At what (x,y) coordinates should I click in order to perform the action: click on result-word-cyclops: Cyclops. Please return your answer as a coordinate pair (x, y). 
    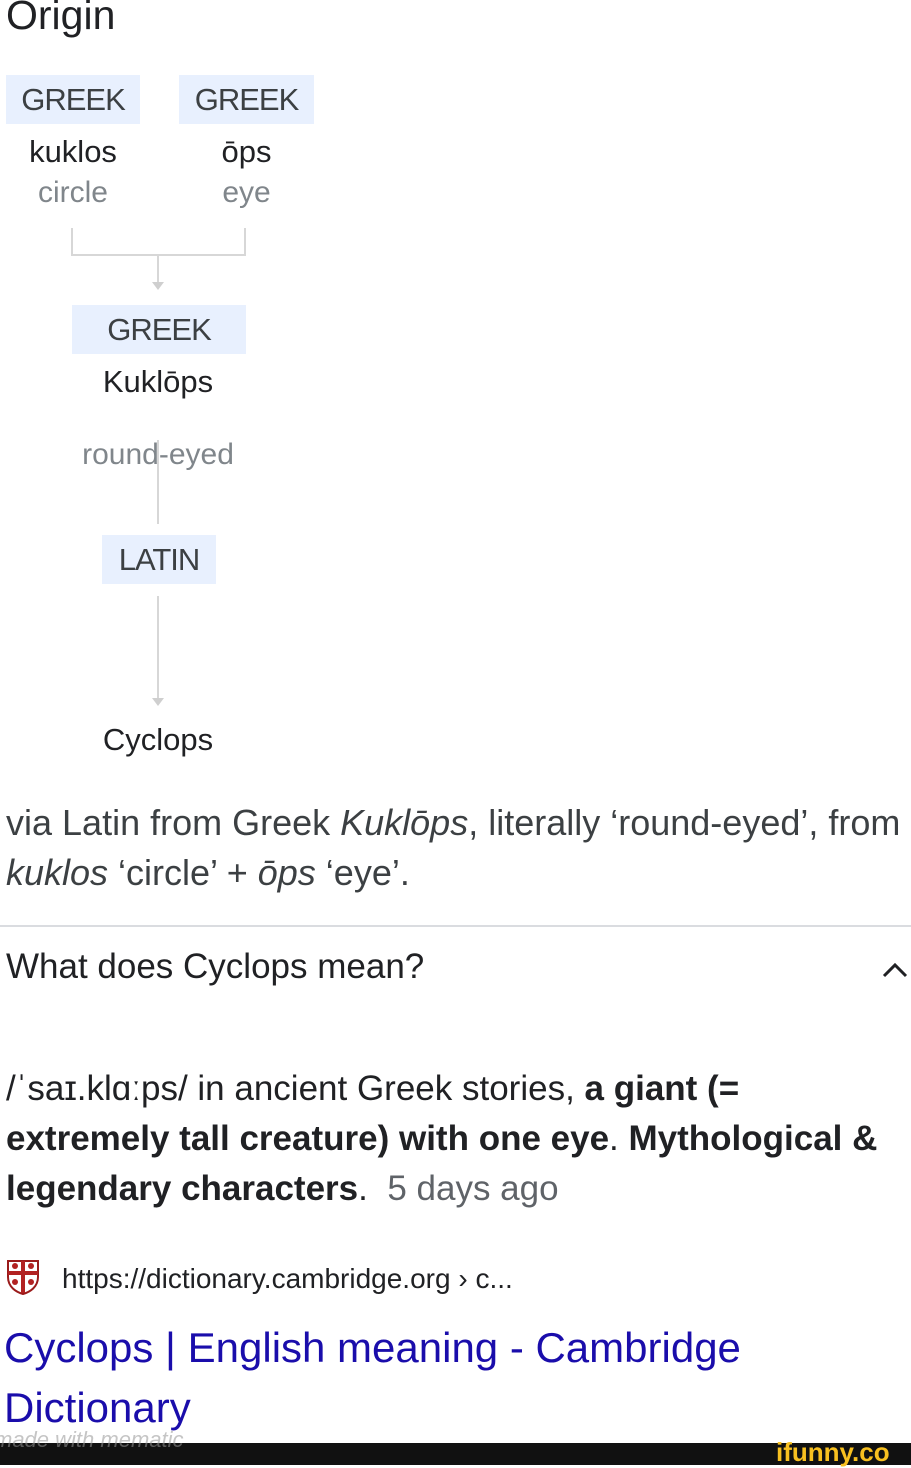
    Looking at the image, I should click on (158, 739).